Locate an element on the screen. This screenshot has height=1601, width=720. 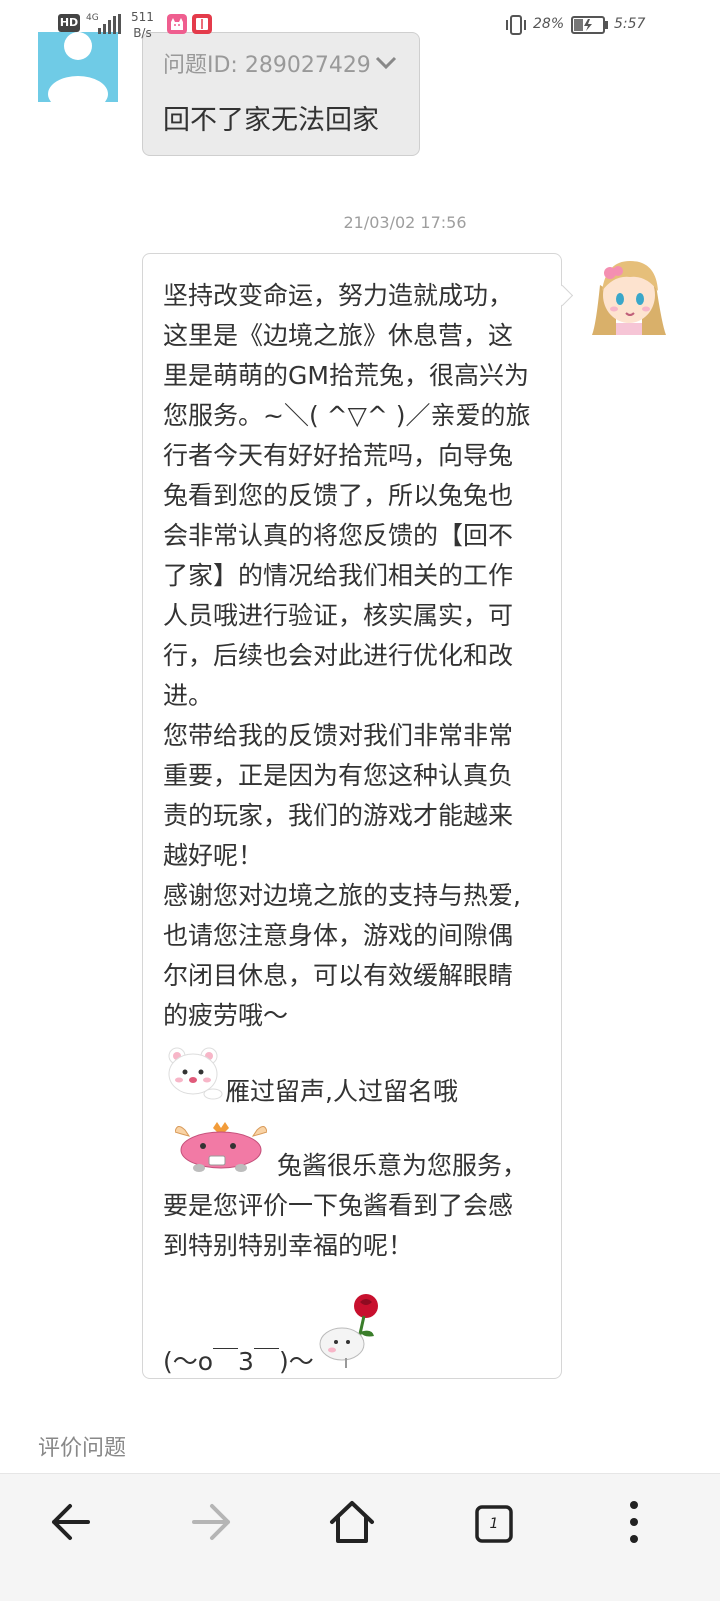
tabs-icon: 1 is located at coordinates (494, 1524).